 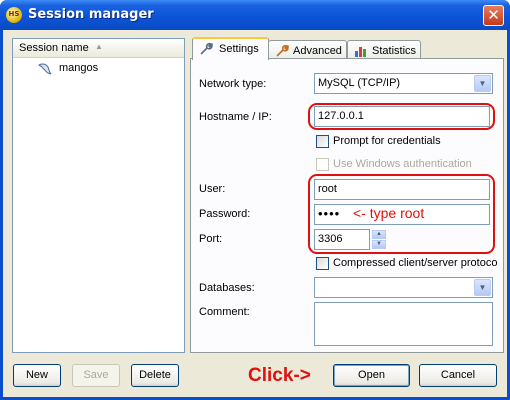 I want to click on sort-ascending-icon: ▲, so click(x=99, y=46).